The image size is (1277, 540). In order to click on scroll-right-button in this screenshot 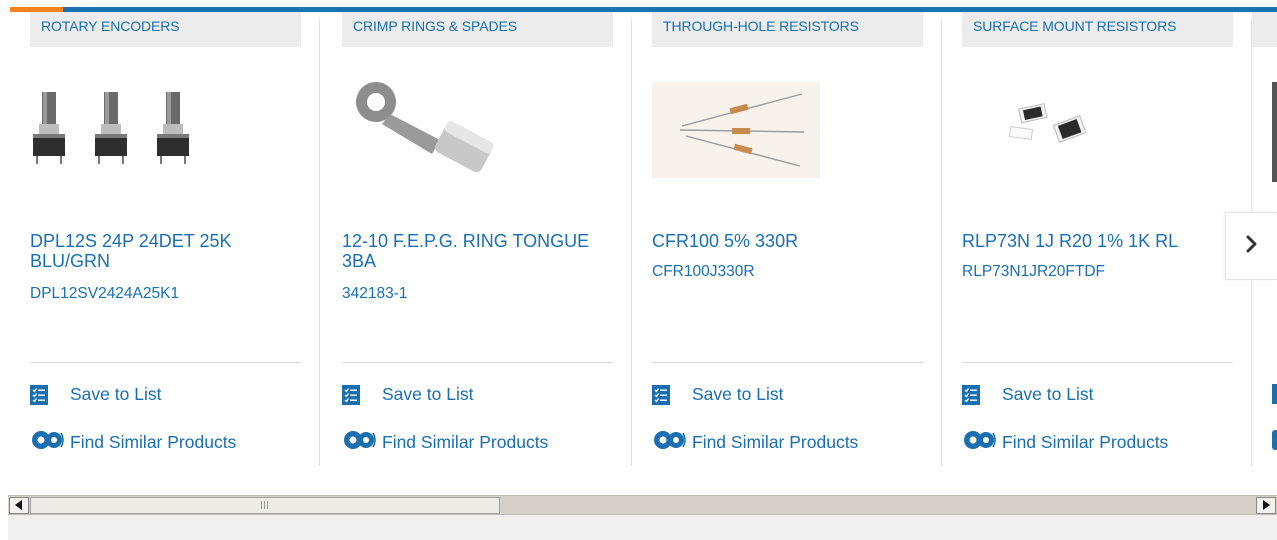, I will do `click(1266, 505)`.